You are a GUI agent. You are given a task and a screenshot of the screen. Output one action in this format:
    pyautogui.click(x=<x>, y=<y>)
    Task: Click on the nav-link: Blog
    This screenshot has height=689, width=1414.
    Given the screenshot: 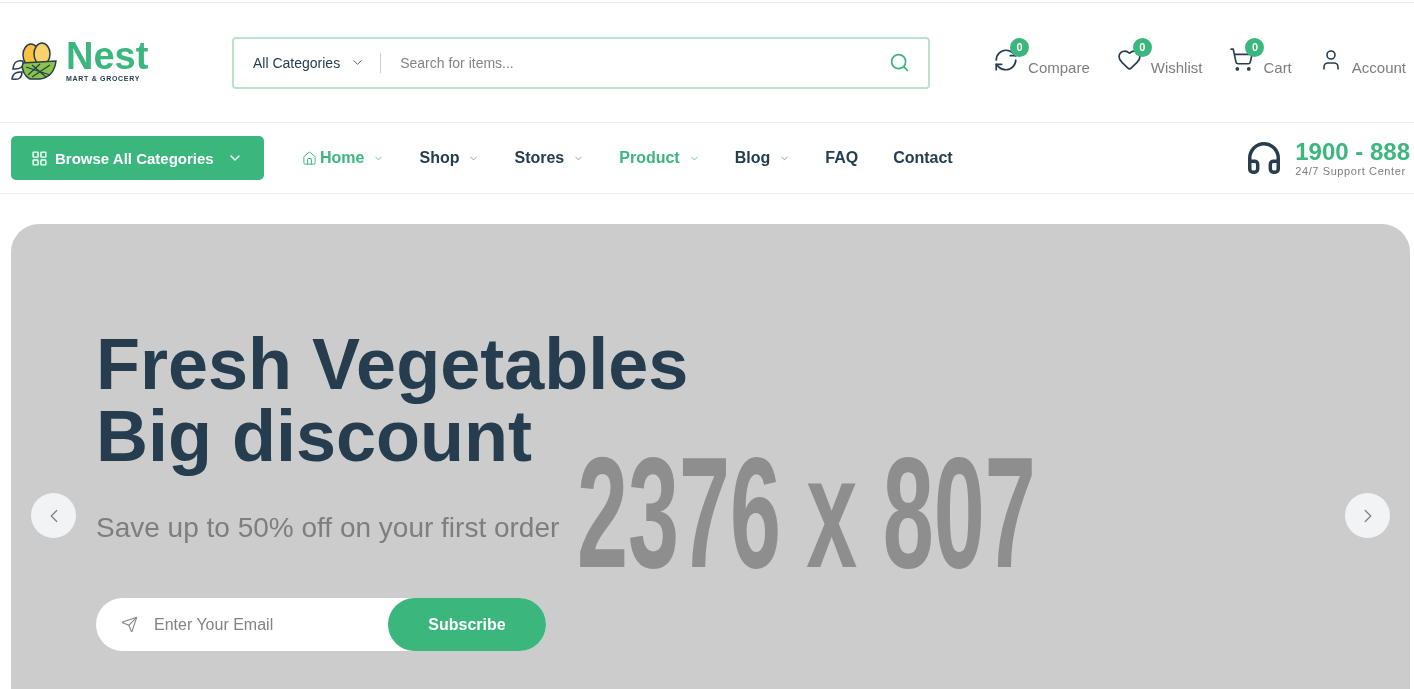 What is the action you would take?
    pyautogui.click(x=762, y=158)
    